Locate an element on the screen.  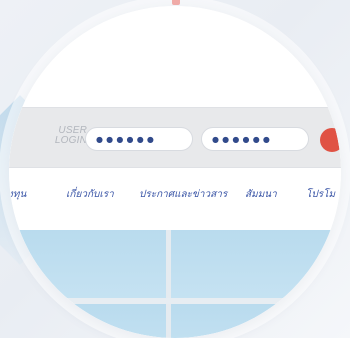
content-panel-bottom-left is located at coordinates (87, 321).